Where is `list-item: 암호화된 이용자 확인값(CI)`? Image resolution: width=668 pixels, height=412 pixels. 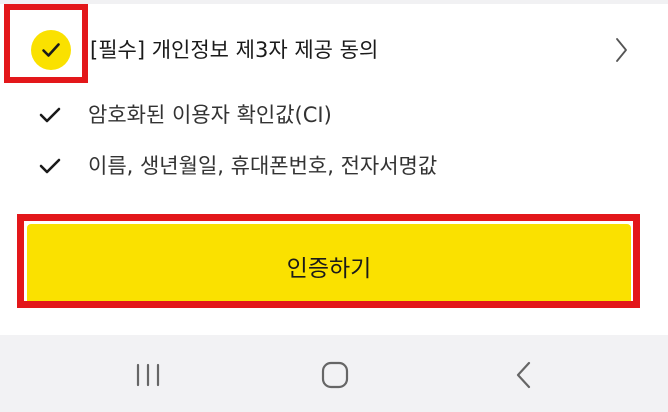 list-item: 암호화된 이용자 확인값(CI) is located at coordinates (334, 115).